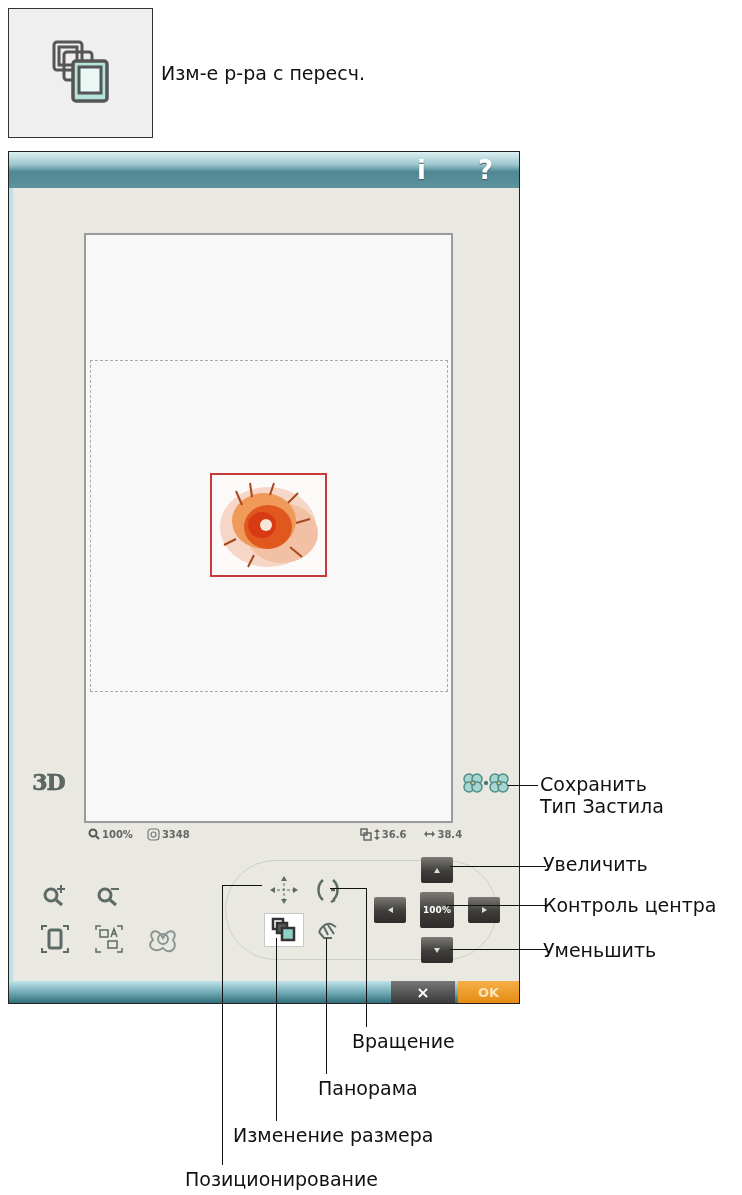 This screenshot has width=742, height=1195. Describe the element at coordinates (175, 834) in the screenshot. I see `stitch-count: 3348` at that location.